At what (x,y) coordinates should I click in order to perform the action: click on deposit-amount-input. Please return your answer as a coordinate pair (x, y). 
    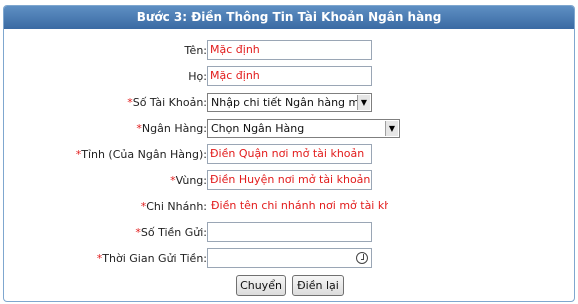
    Looking at the image, I should click on (289, 232).